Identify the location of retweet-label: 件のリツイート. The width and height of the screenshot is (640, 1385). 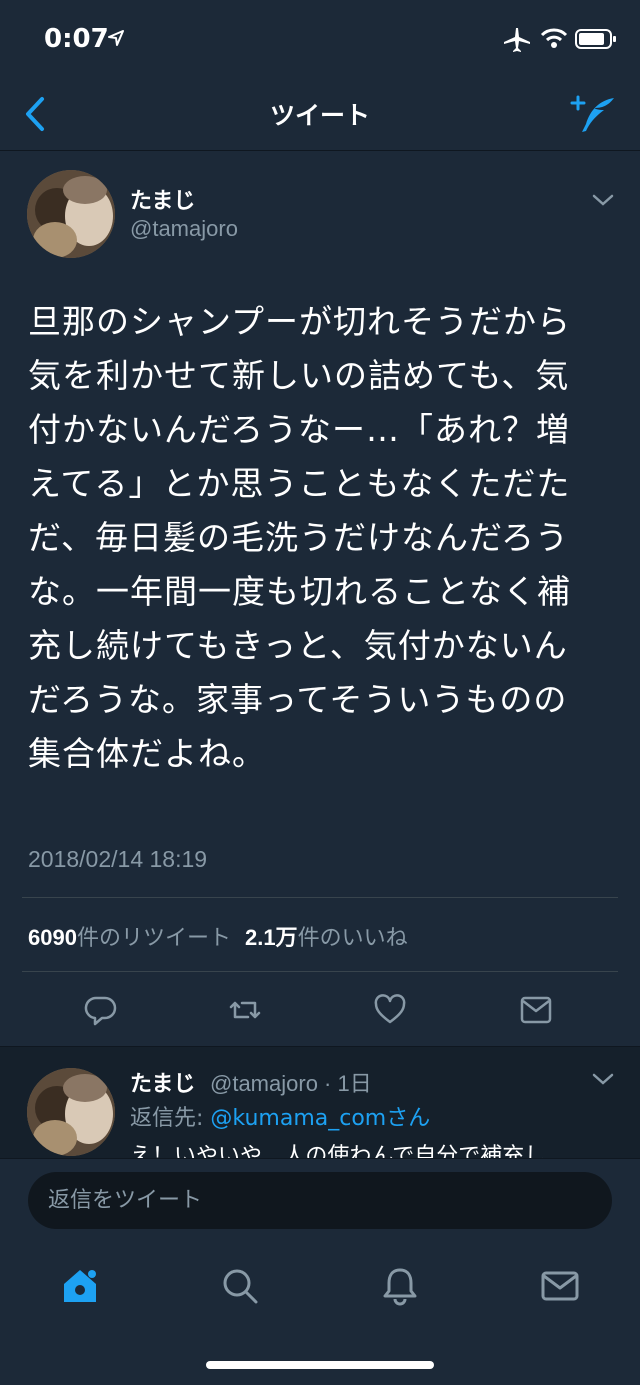
(154, 938).